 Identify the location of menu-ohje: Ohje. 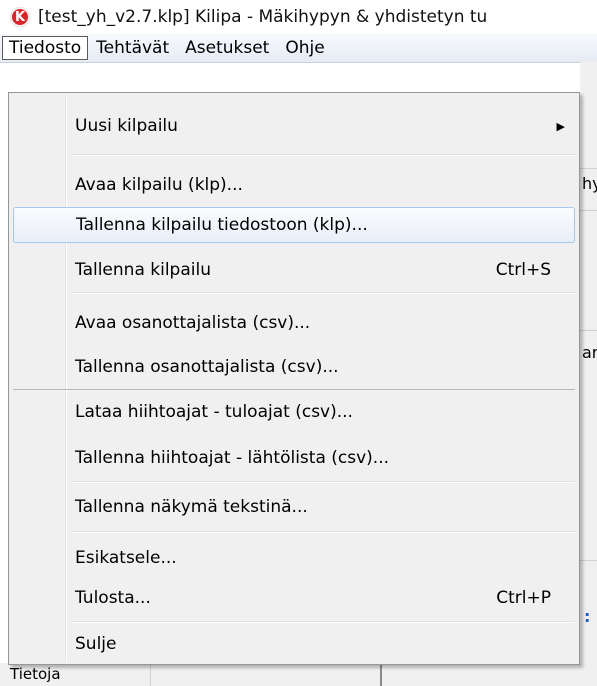
(304, 48).